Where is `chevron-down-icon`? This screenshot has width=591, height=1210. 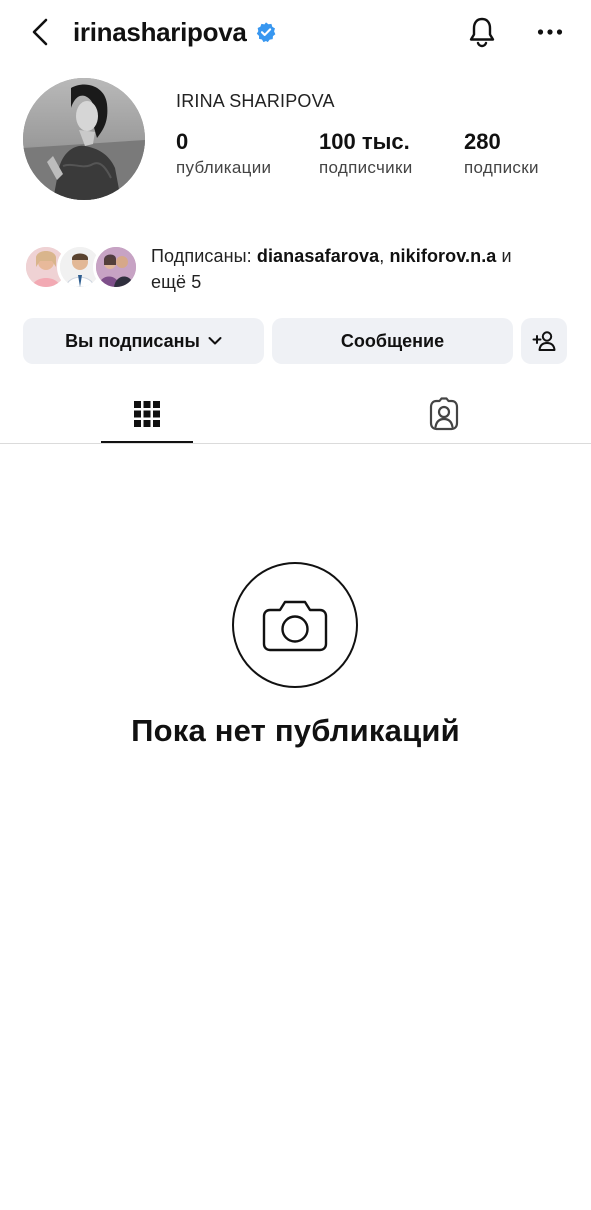 chevron-down-icon is located at coordinates (215, 341).